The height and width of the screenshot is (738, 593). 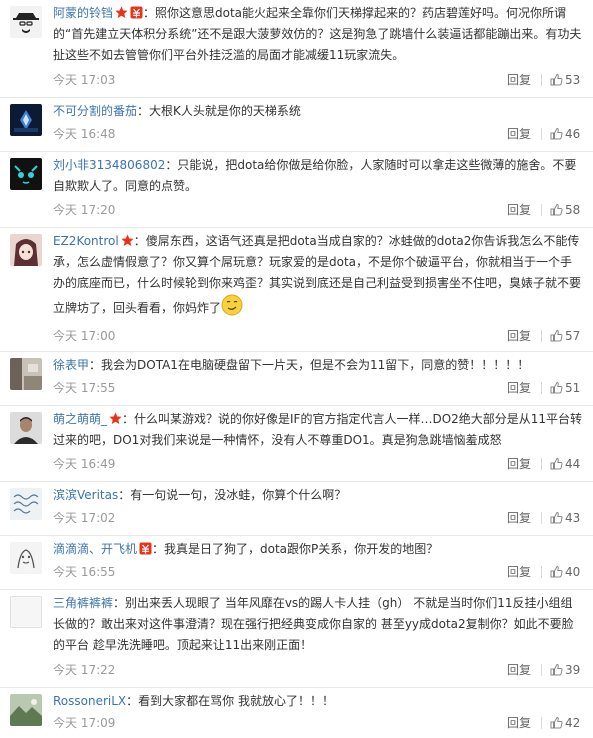 What do you see at coordinates (565, 388) in the screenshot?
I see `like-button: 51` at bounding box center [565, 388].